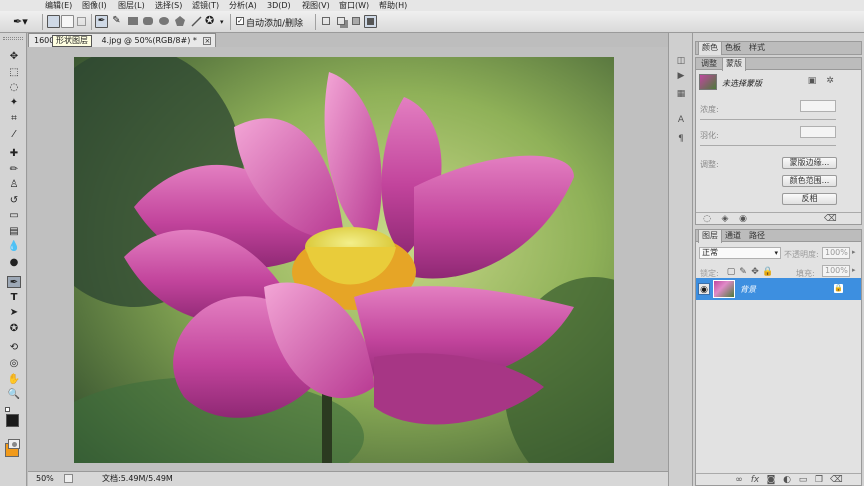 The height and width of the screenshot is (486, 864). What do you see at coordinates (731, 272) in the screenshot?
I see `lock-transparent-icon: ▢` at bounding box center [731, 272].